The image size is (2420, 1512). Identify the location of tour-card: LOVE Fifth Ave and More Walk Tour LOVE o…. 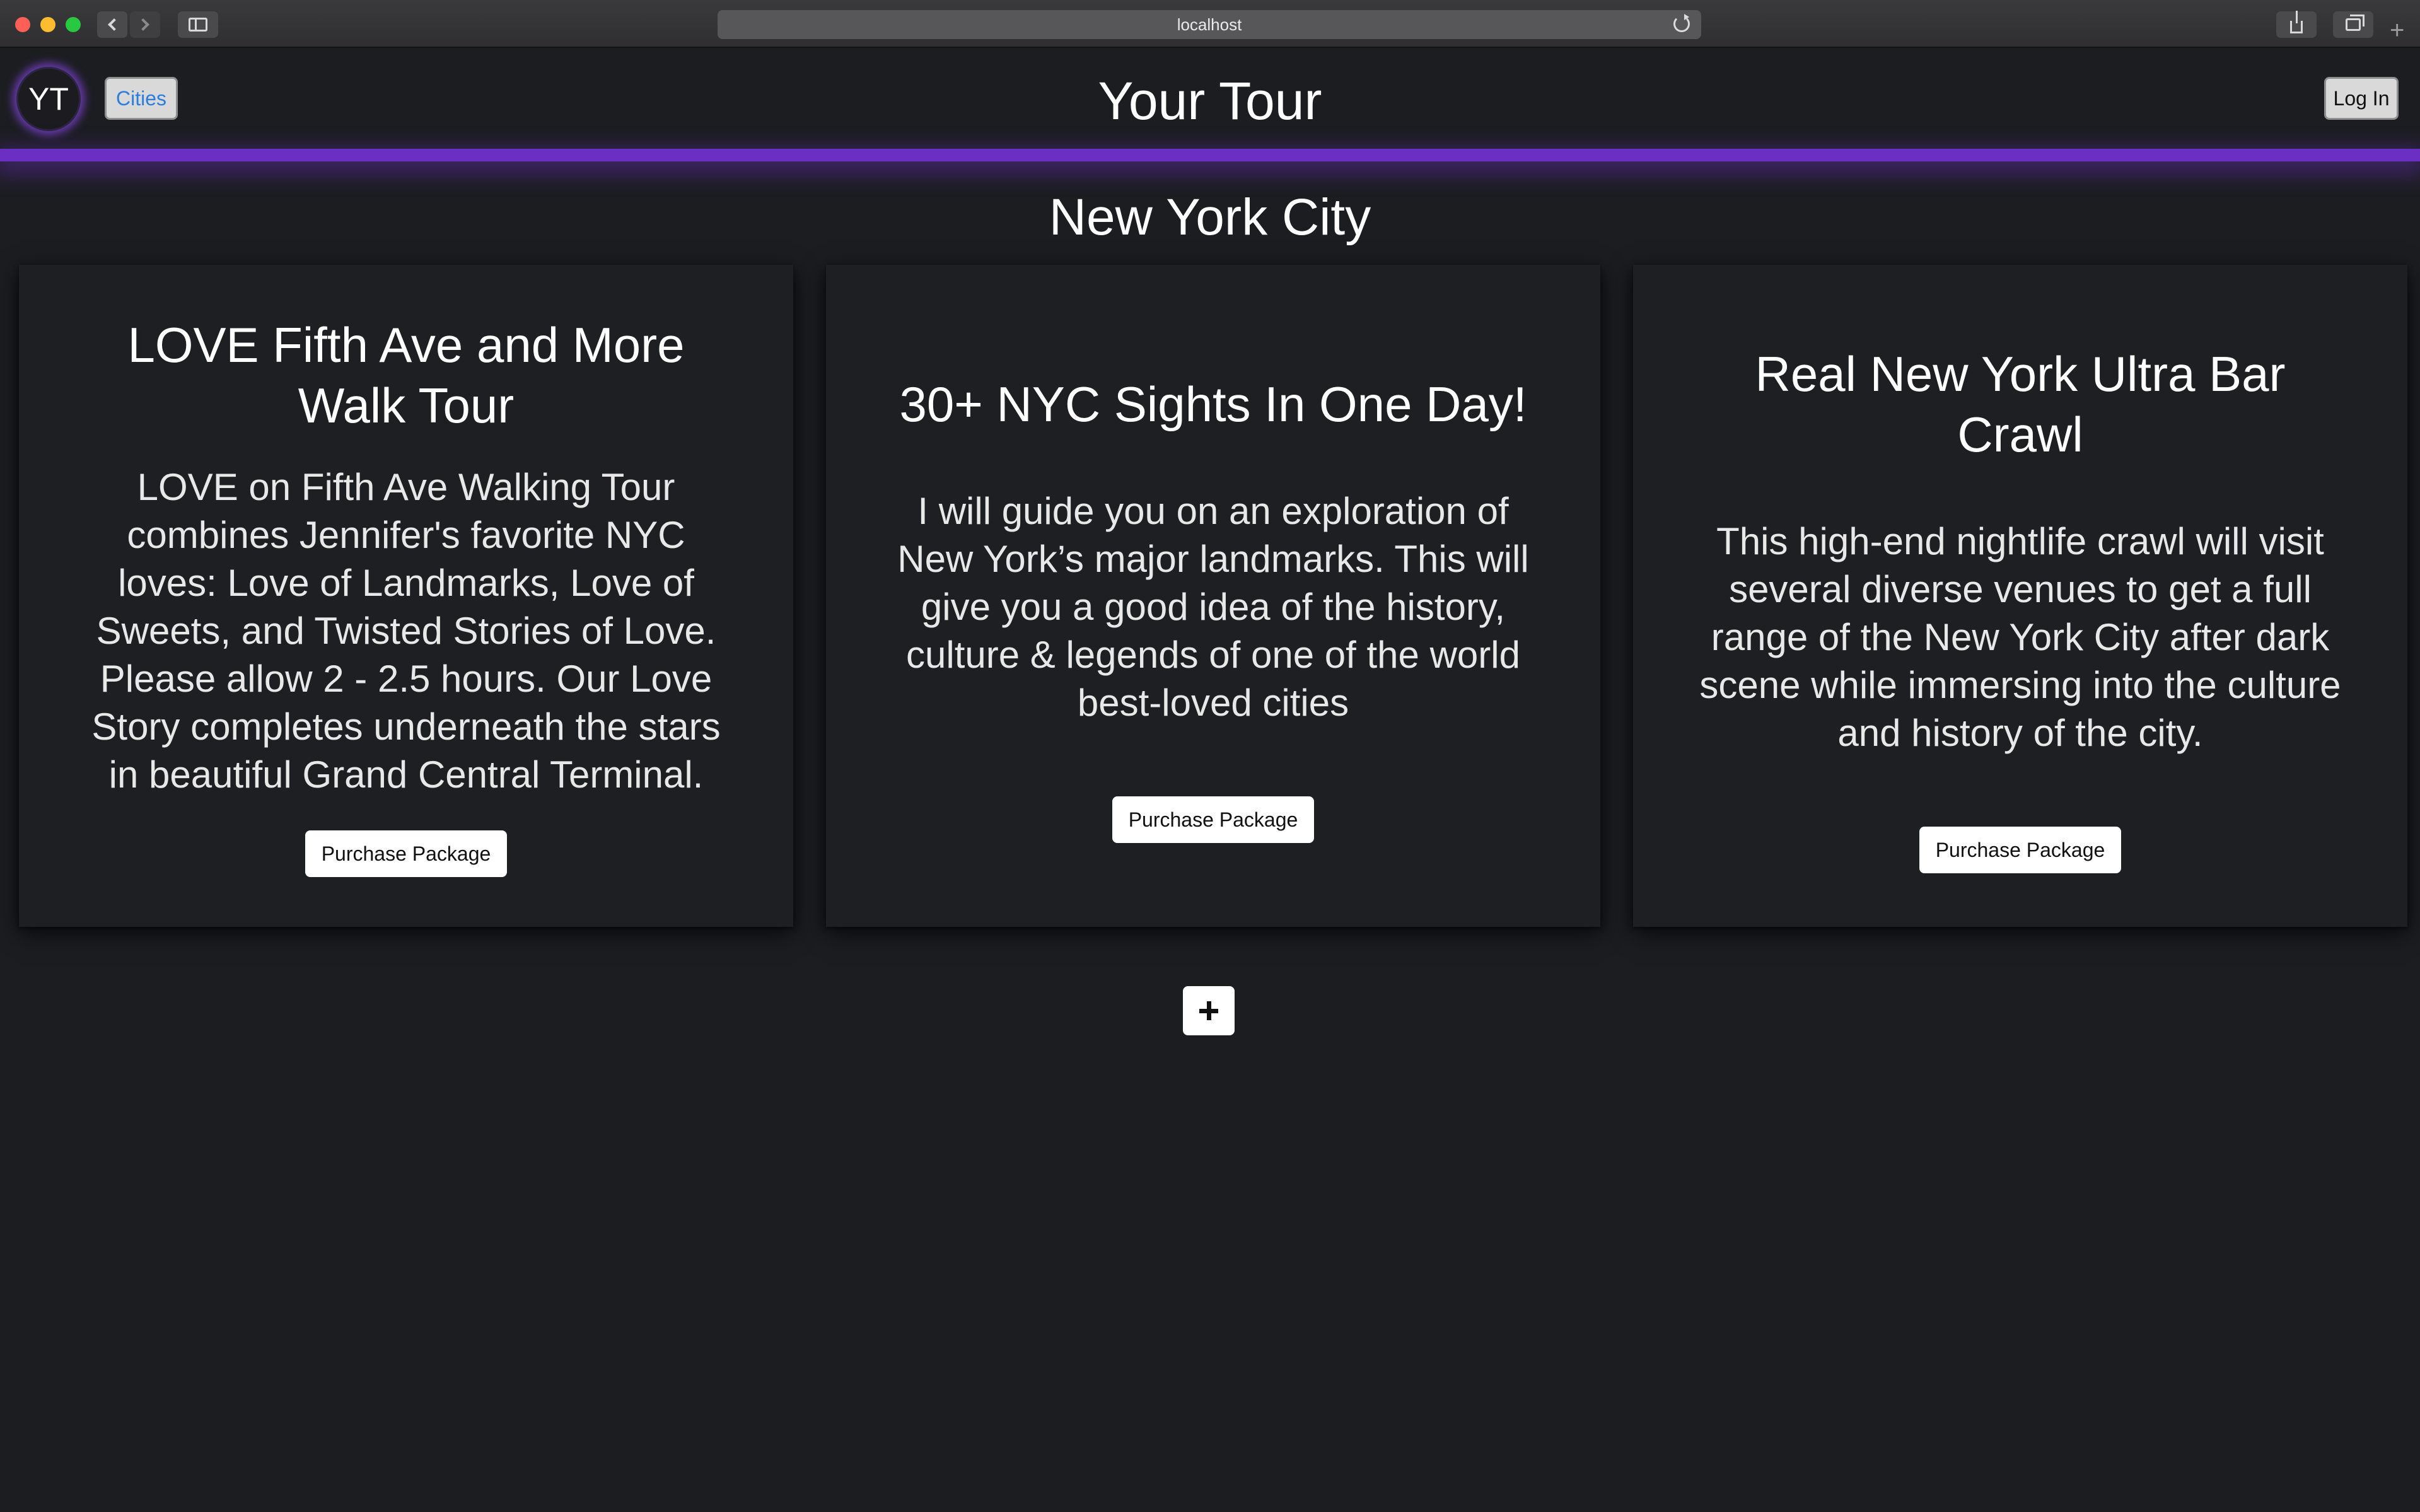
(406, 596).